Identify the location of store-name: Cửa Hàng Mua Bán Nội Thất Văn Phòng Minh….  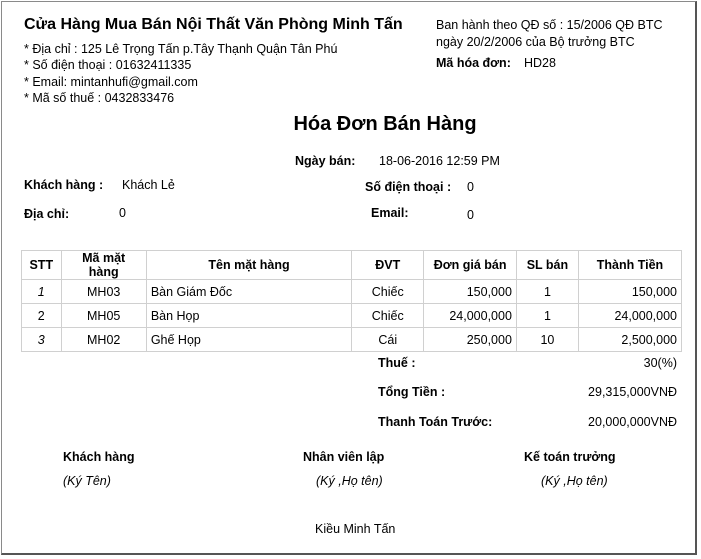
(213, 24).